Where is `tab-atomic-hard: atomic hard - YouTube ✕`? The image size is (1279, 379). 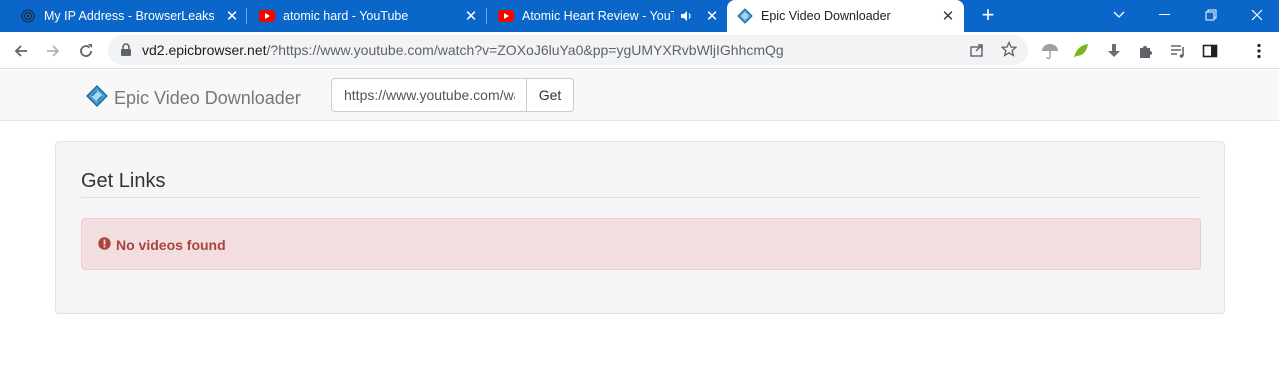
tab-atomic-hard: atomic hard - YouTube ✕ is located at coordinates (366, 16).